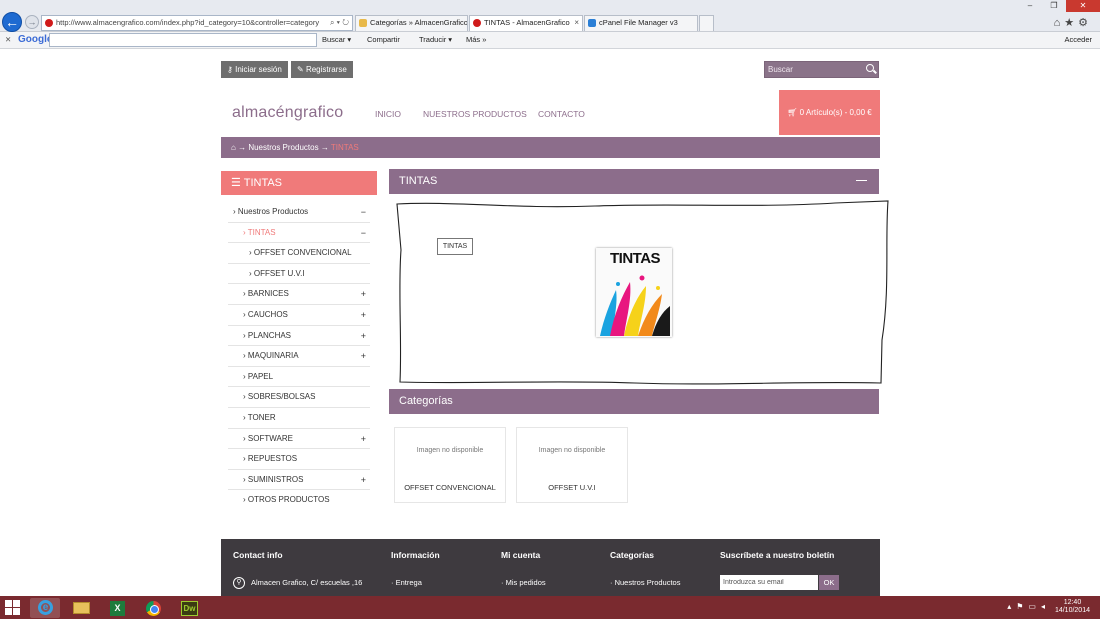 Image resolution: width=1100 pixels, height=619 pixels. Describe the element at coordinates (638, 22) in the screenshot. I see `tab-label: cPanel File Manager v3` at that location.